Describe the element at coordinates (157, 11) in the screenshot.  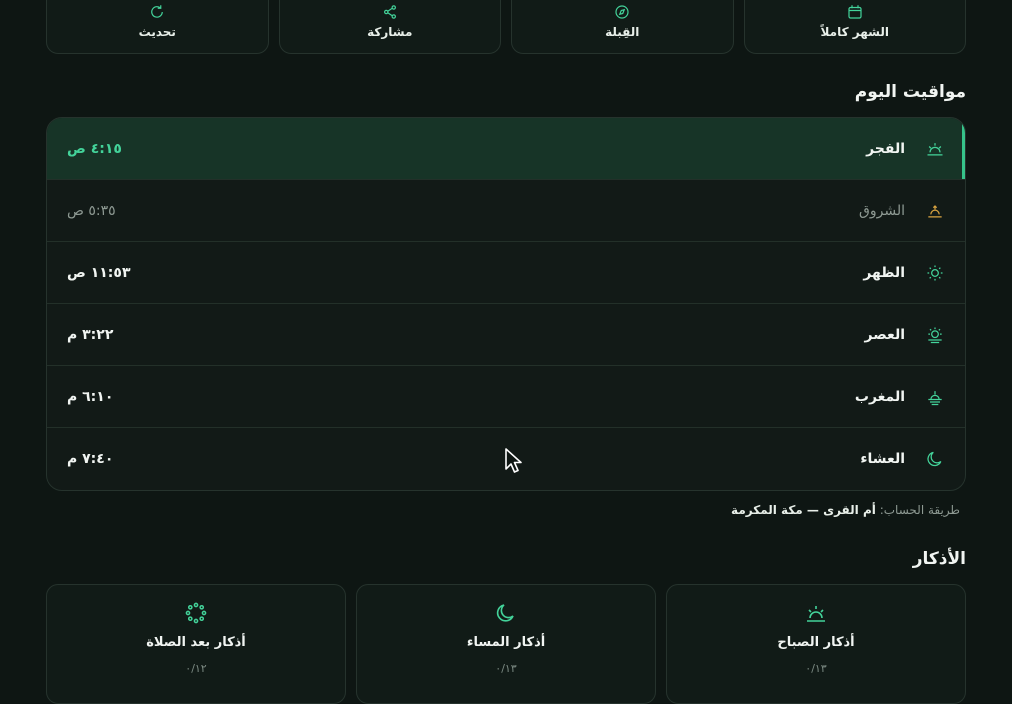
I see `refresh-icon` at that location.